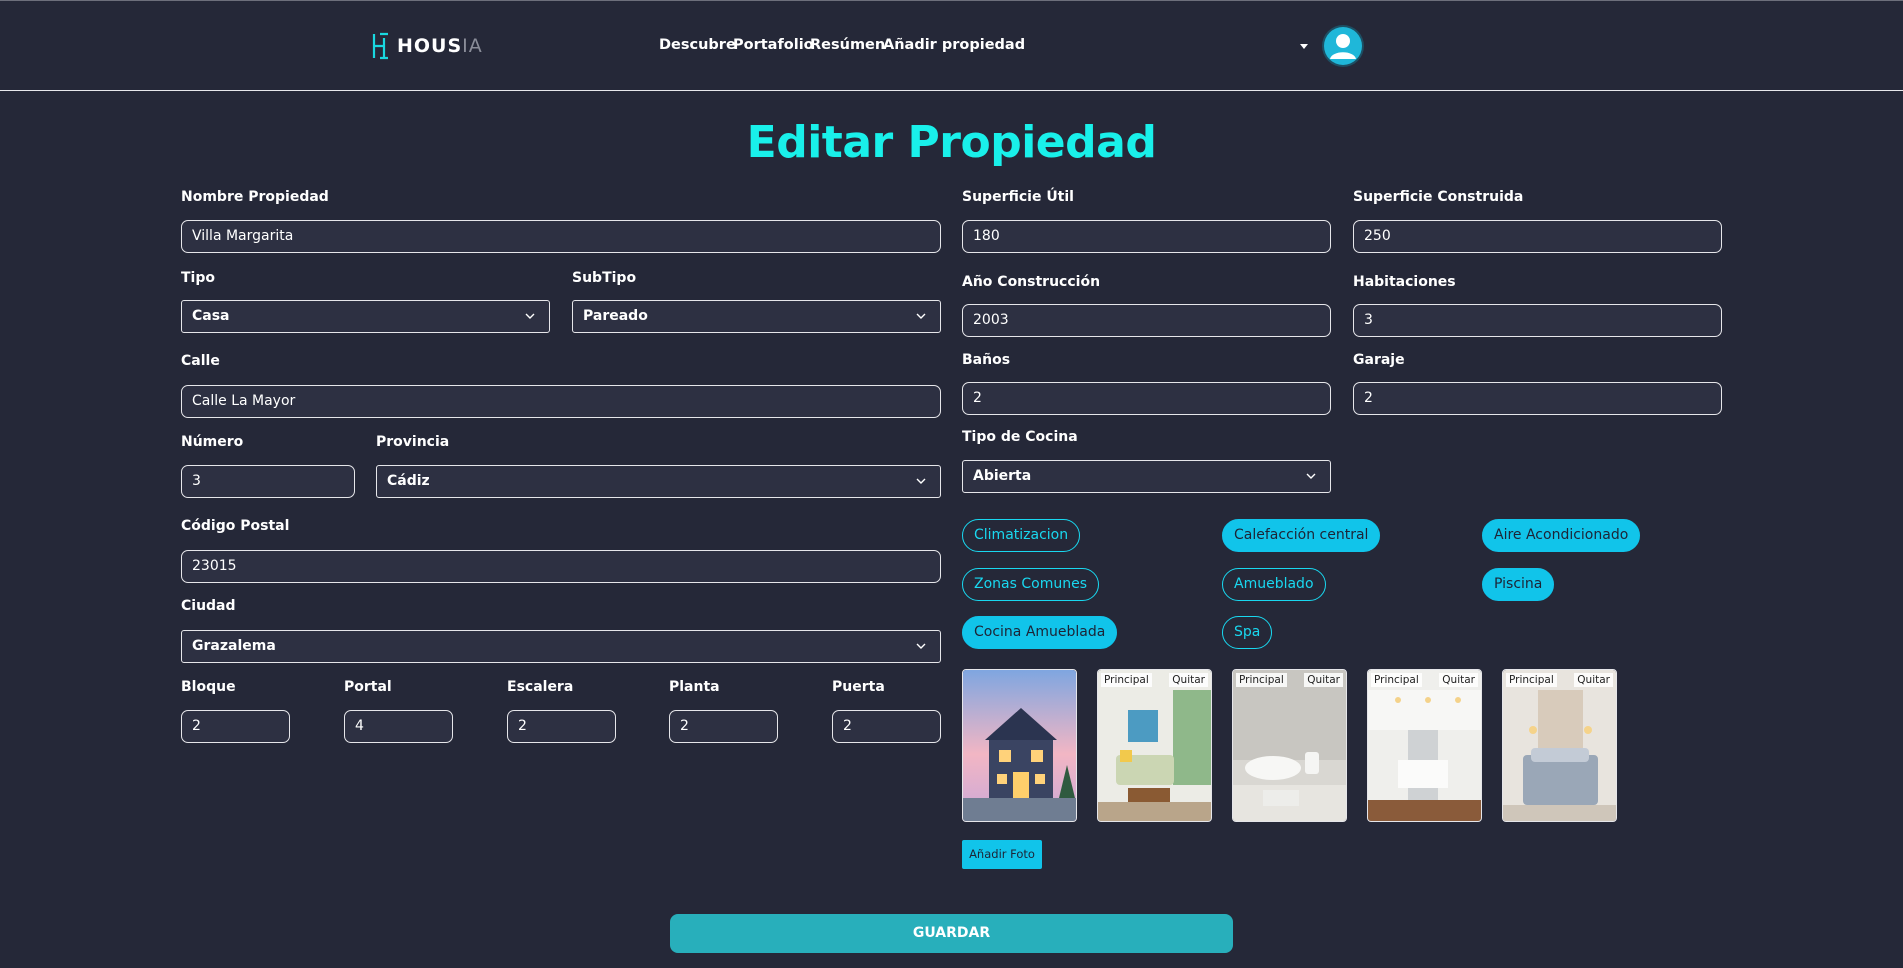 This screenshot has height=968, width=1903. What do you see at coordinates (1537, 320) in the screenshot?
I see `habitaciones-input: 3` at bounding box center [1537, 320].